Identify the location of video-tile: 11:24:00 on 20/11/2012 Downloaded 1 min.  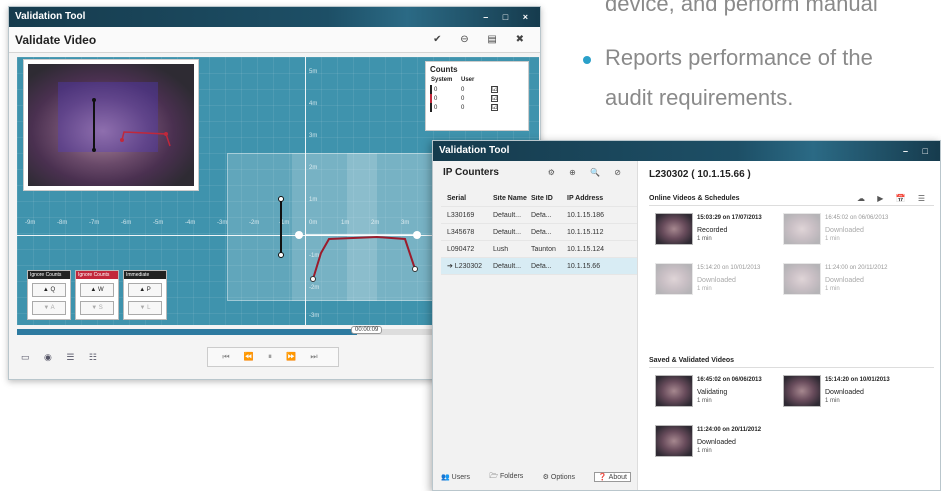
(845, 281).